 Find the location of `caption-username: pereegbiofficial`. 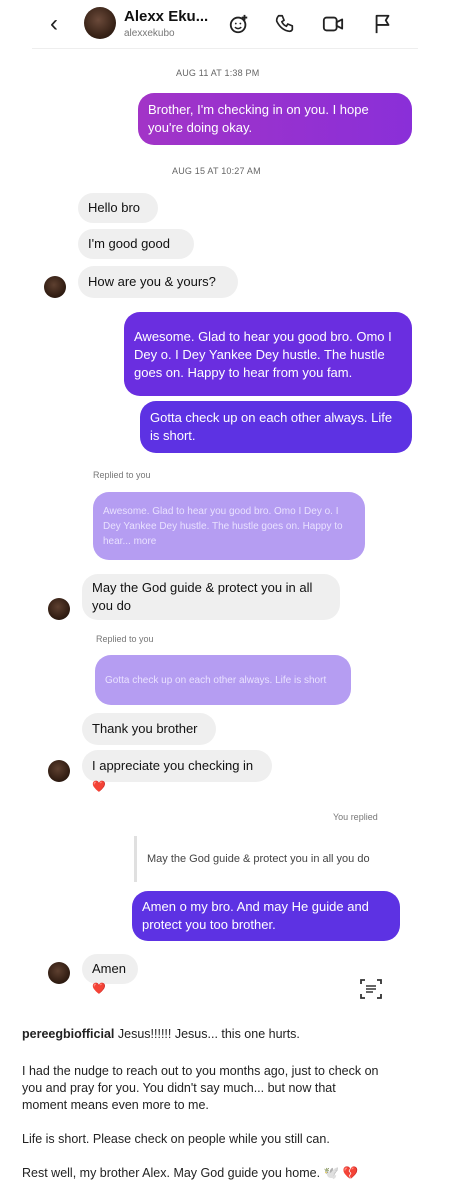

caption-username: pereegbiofficial is located at coordinates (68, 1034).